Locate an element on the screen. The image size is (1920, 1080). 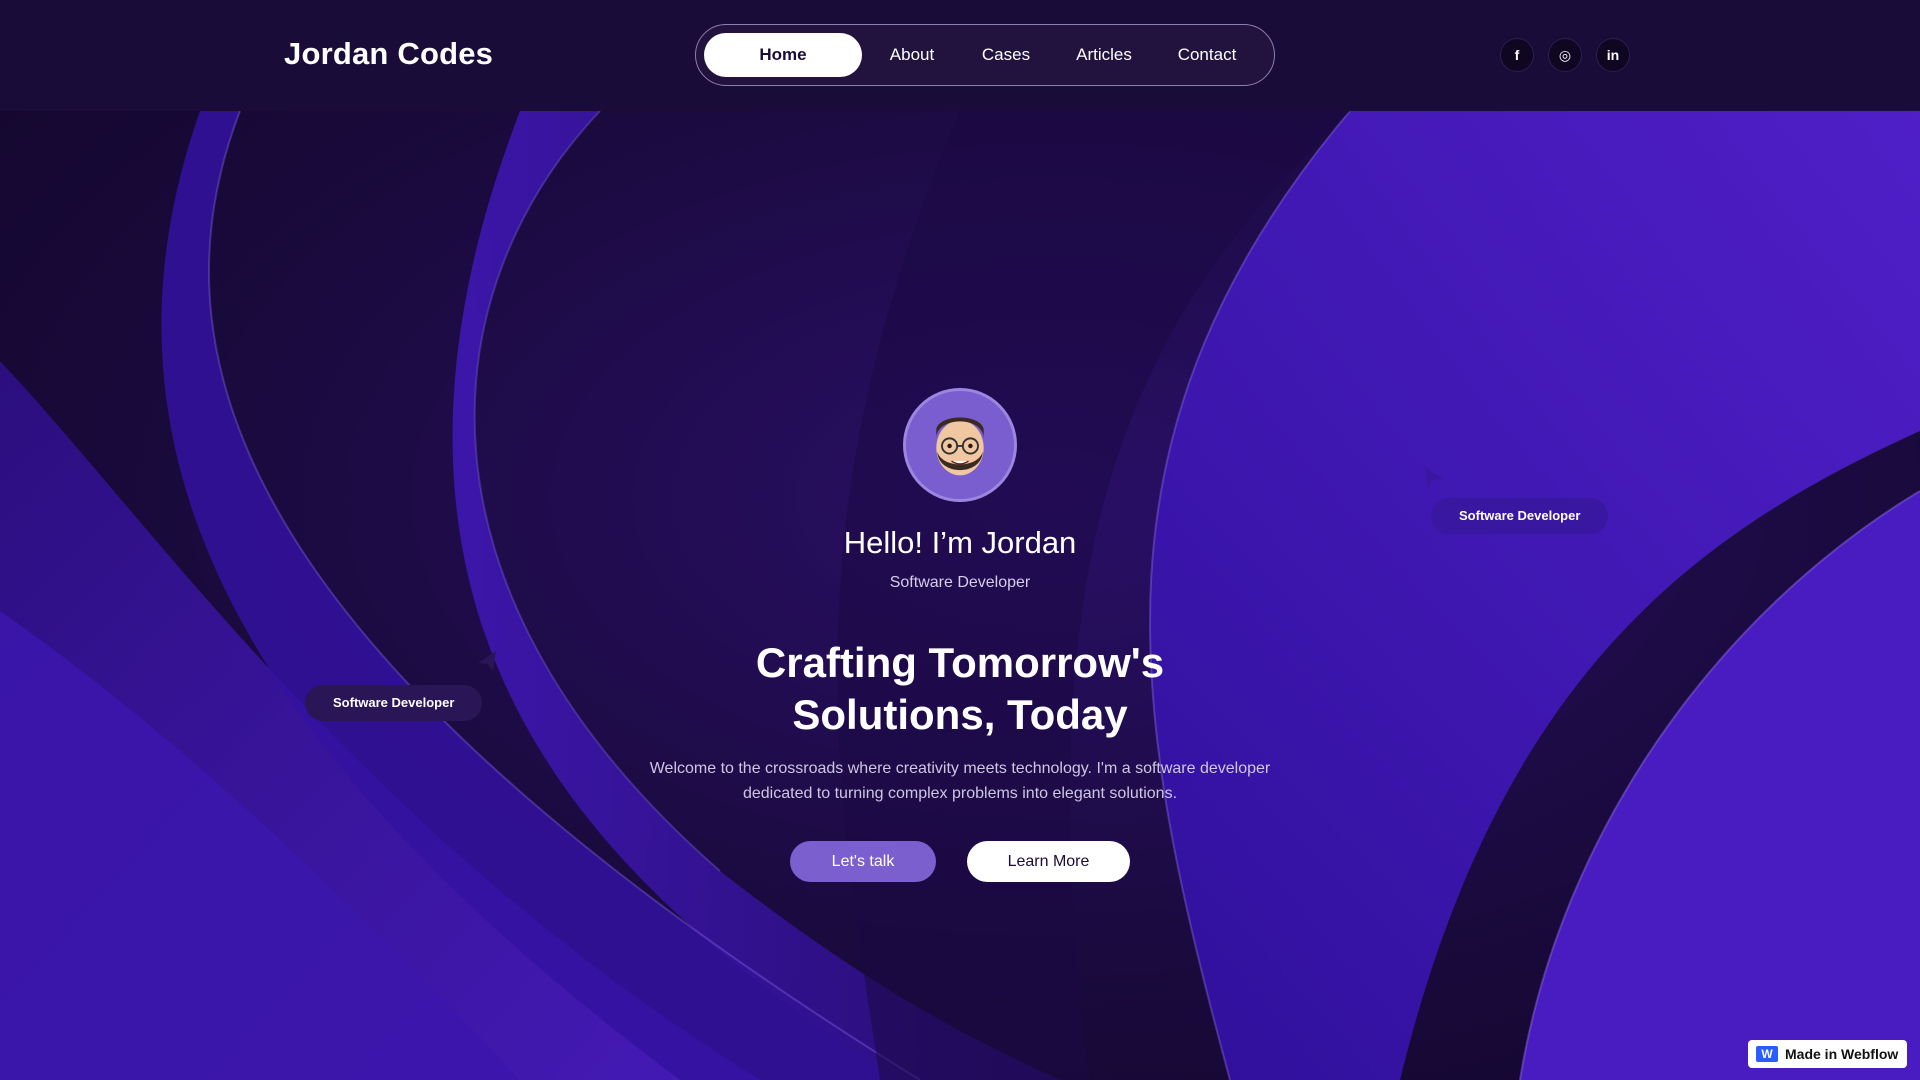
memoji-avatar-icon is located at coordinates (960, 445).